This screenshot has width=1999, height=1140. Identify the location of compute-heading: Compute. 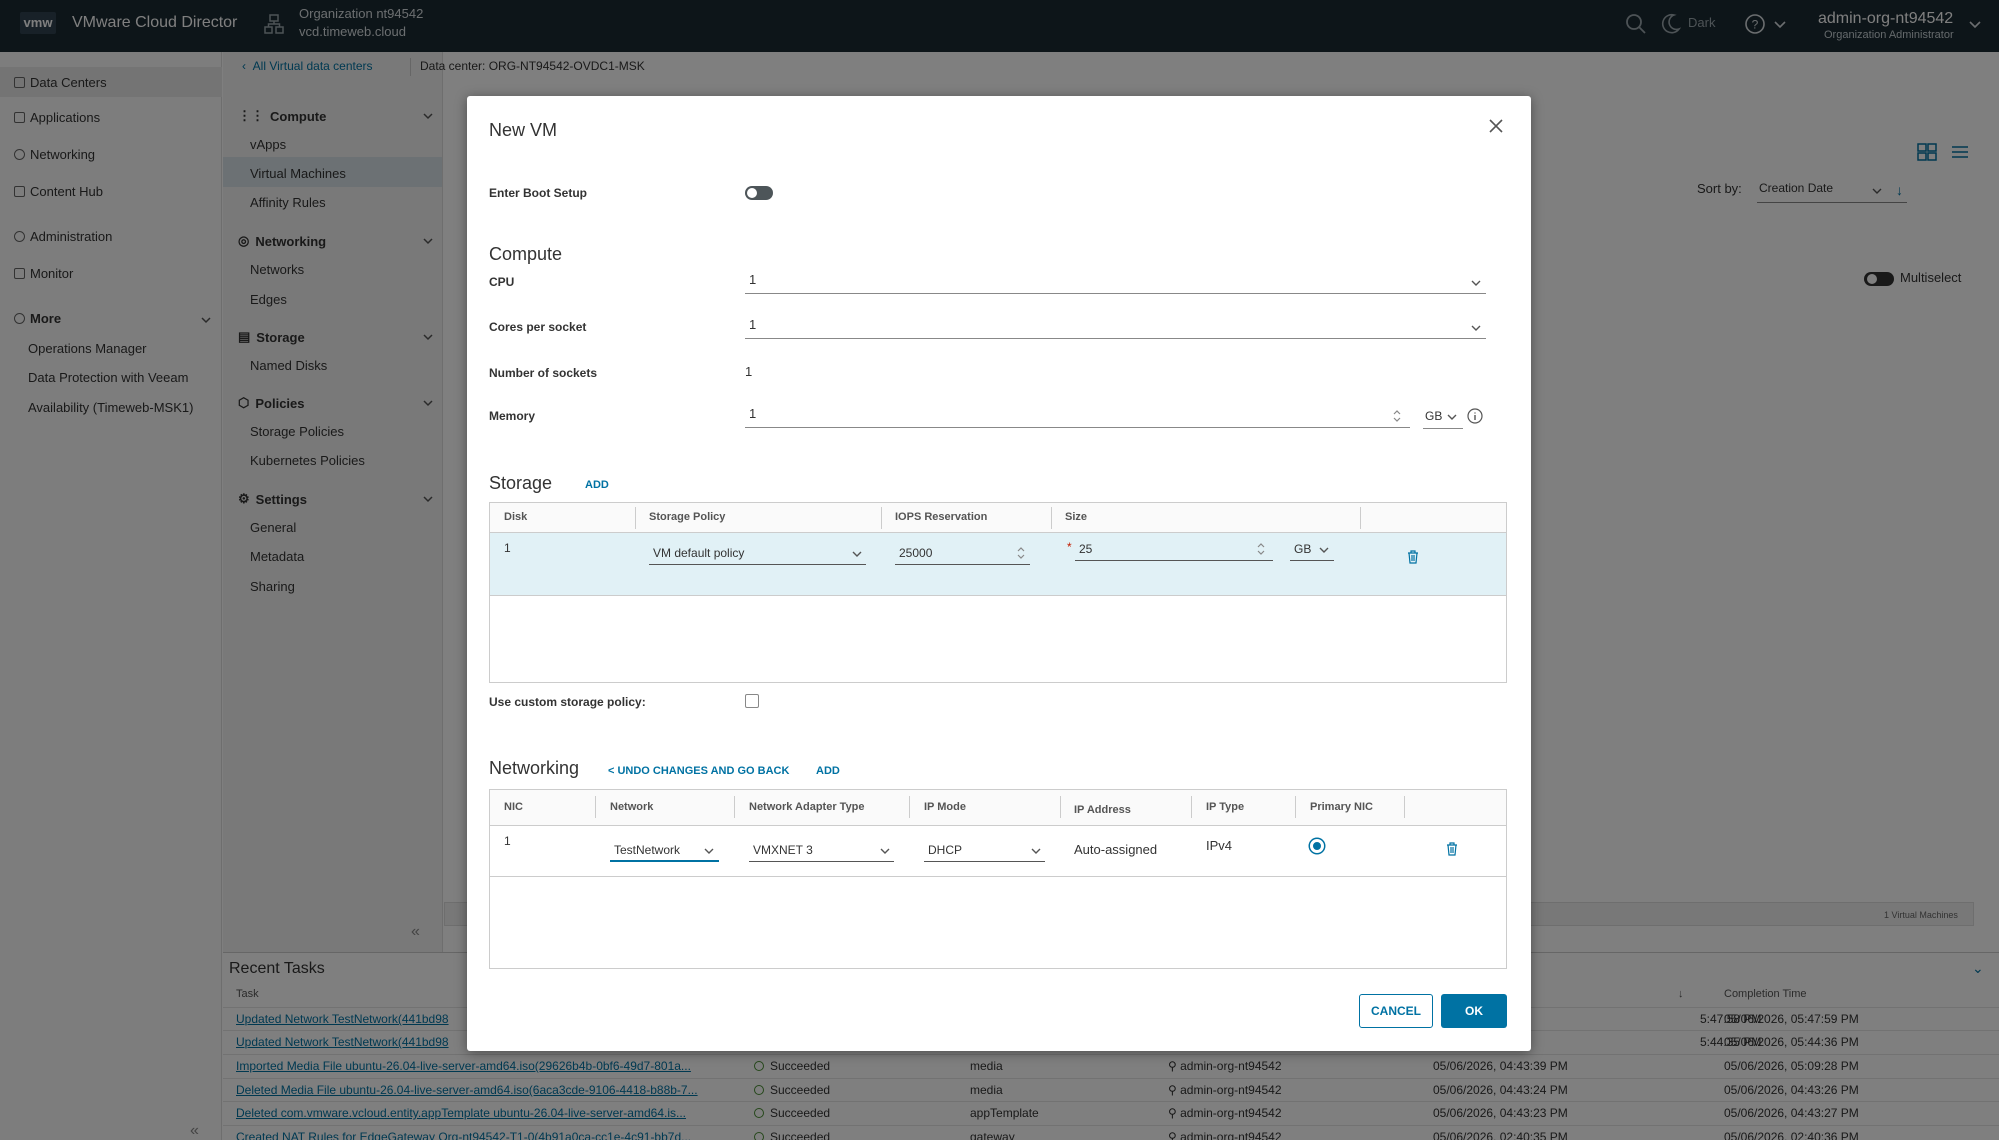
(526, 254).